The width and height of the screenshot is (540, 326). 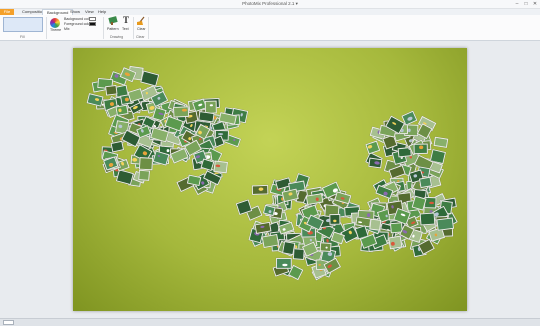 I want to click on theme-label: Theme, so click(x=56, y=30).